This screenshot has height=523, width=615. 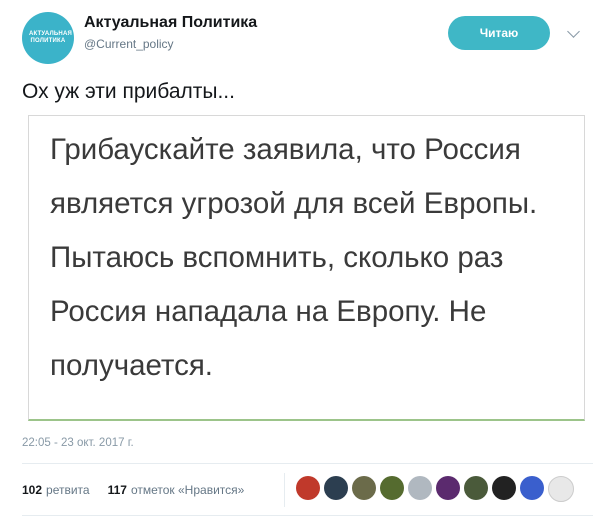 I want to click on retweets-stat: 102 ретвита, so click(x=56, y=490).